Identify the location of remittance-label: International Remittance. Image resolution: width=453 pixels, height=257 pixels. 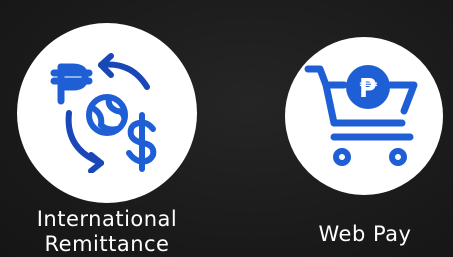
(107, 232).